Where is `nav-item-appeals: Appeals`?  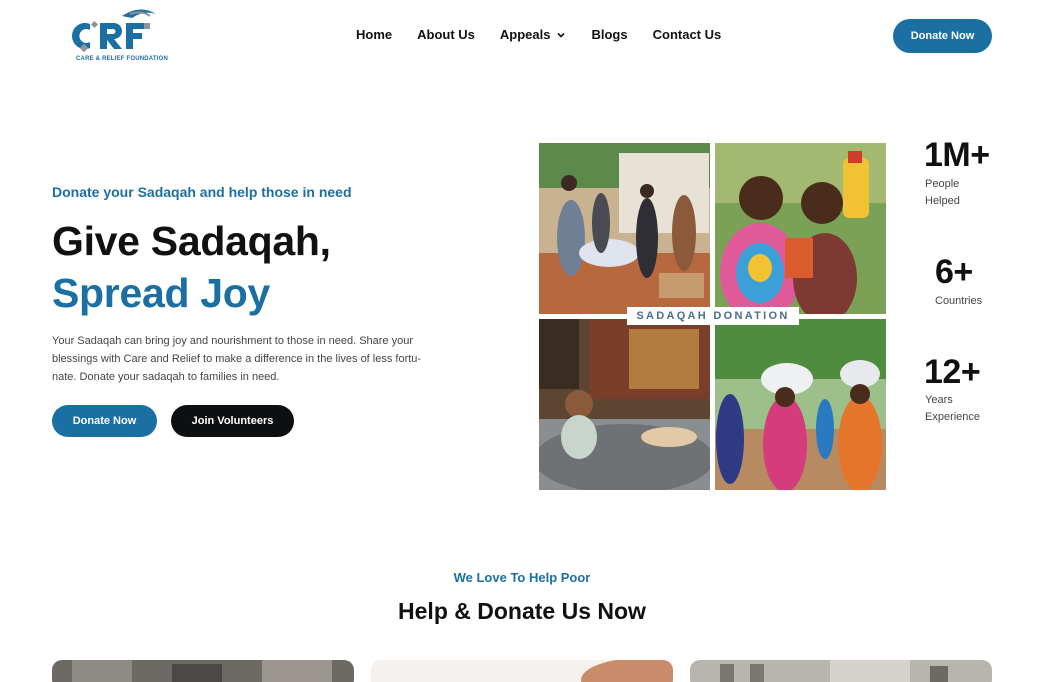
nav-item-appeals: Appeals is located at coordinates (533, 34).